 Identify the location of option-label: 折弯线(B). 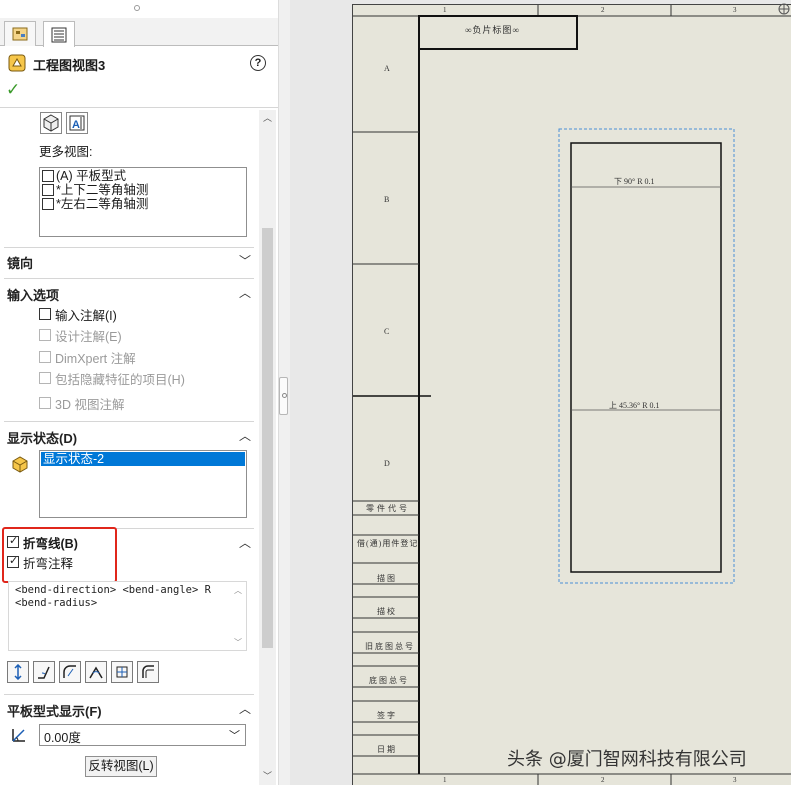
(50, 543).